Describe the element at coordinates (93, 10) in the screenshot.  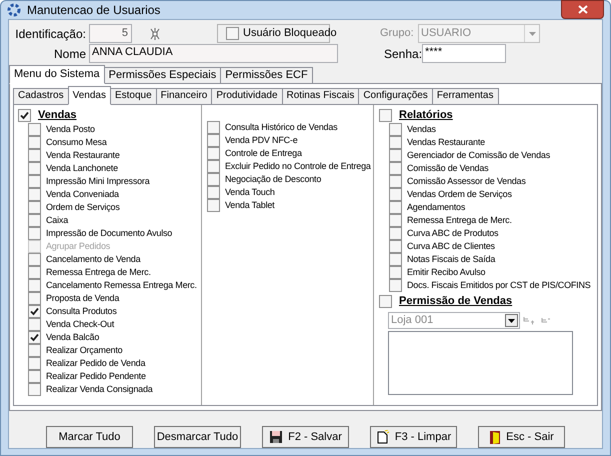
I see `window-title: Manutencao de Usuarios` at that location.